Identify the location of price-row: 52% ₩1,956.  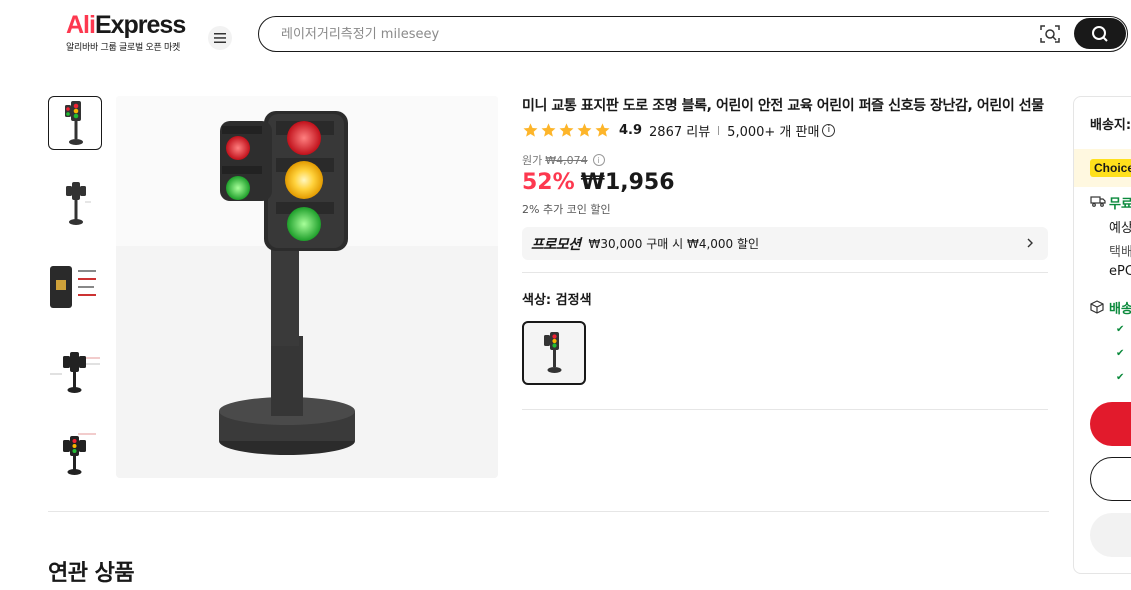
(598, 182).